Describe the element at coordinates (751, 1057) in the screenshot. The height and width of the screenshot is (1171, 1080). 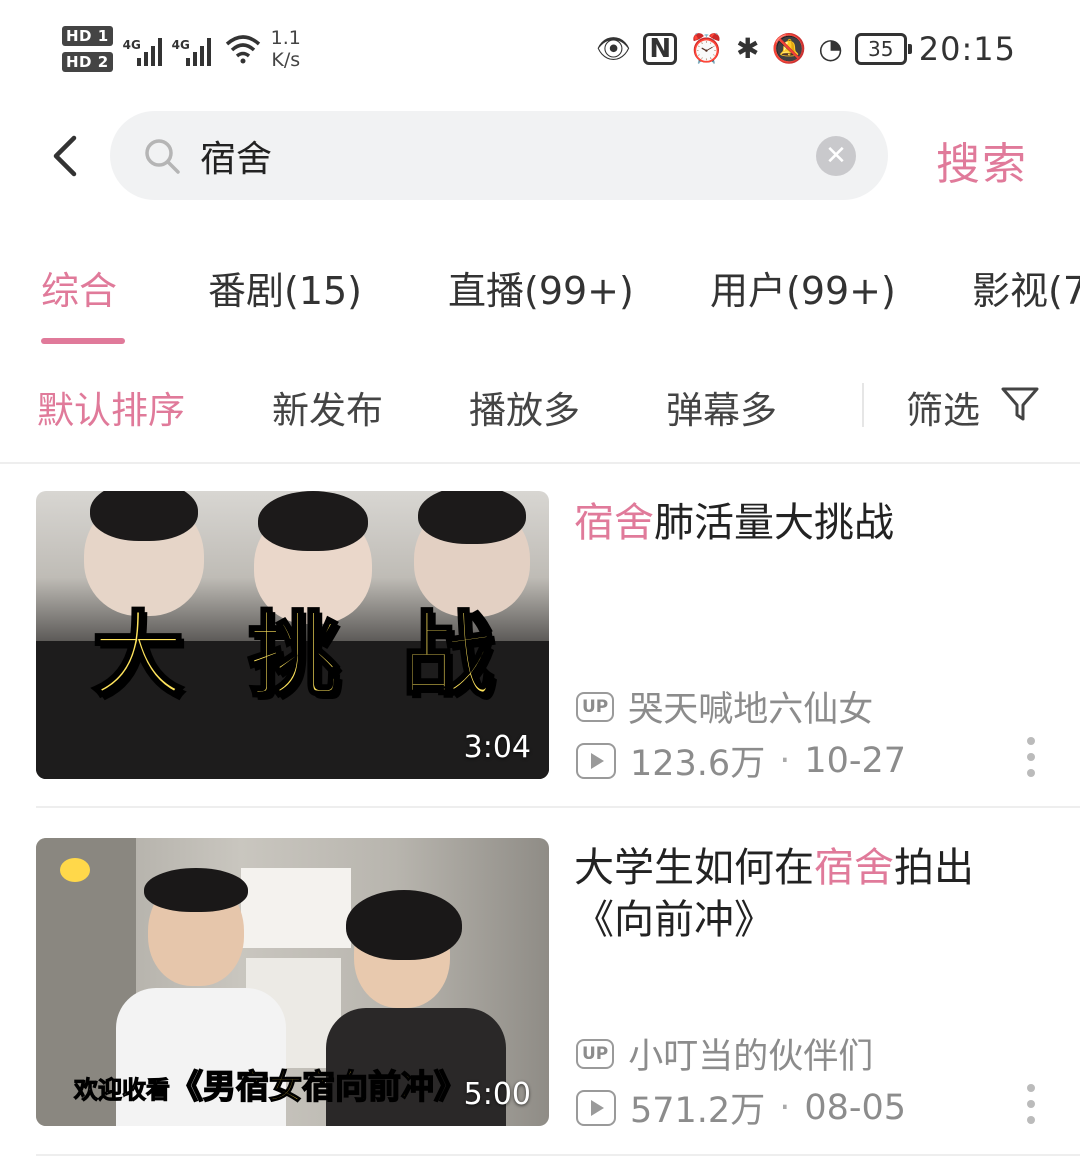
I see `uploader-name: 小叮当的伙伴们` at that location.